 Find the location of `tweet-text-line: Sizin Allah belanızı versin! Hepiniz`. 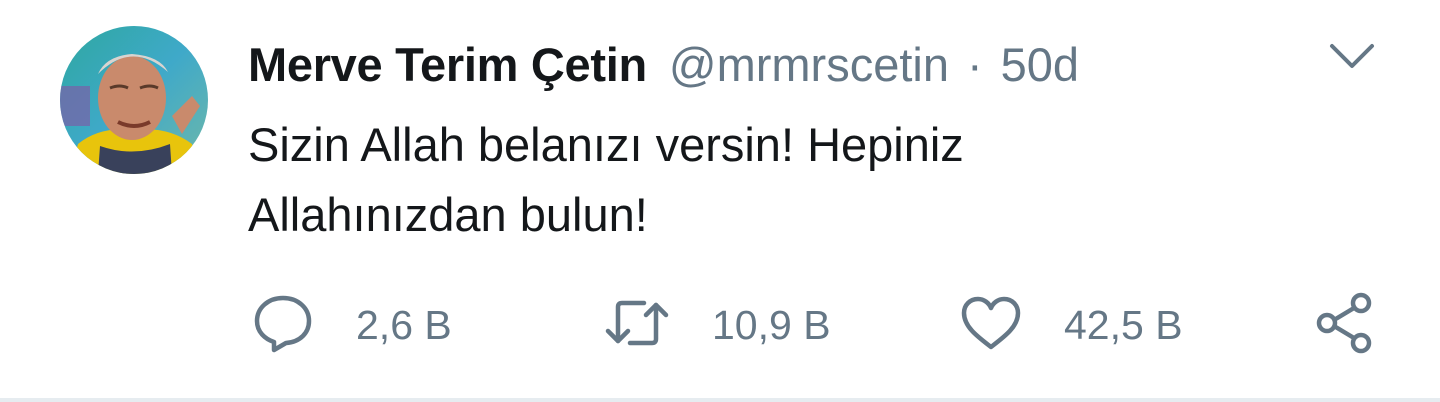

tweet-text-line: Sizin Allah belanızı versin! Hepiniz is located at coordinates (606, 144).